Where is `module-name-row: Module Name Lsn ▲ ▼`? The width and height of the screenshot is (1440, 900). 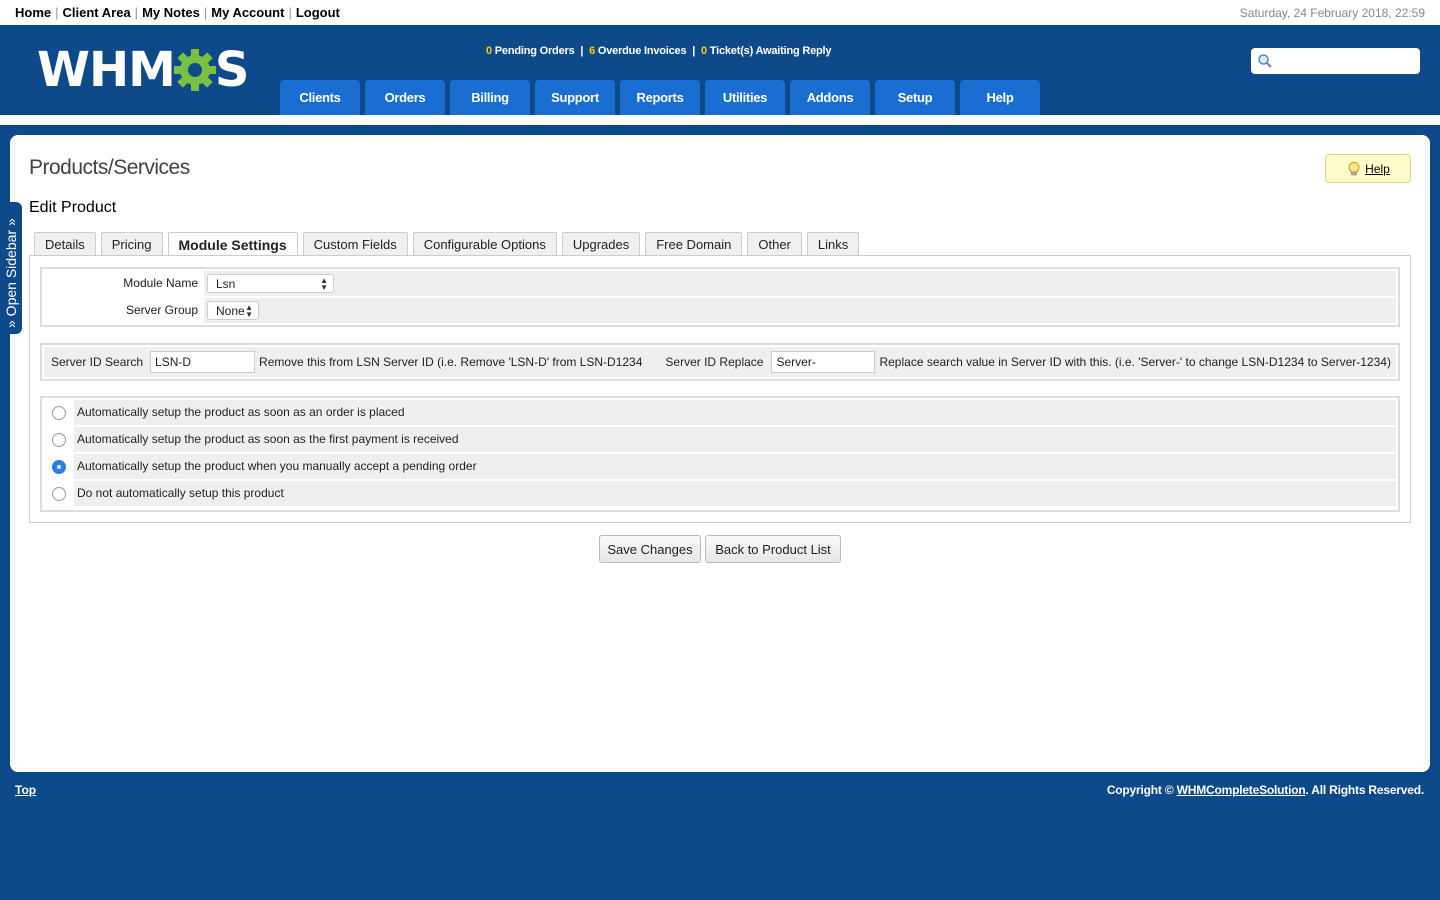 module-name-row: Module Name Lsn ▲ ▼ is located at coordinates (720, 283).